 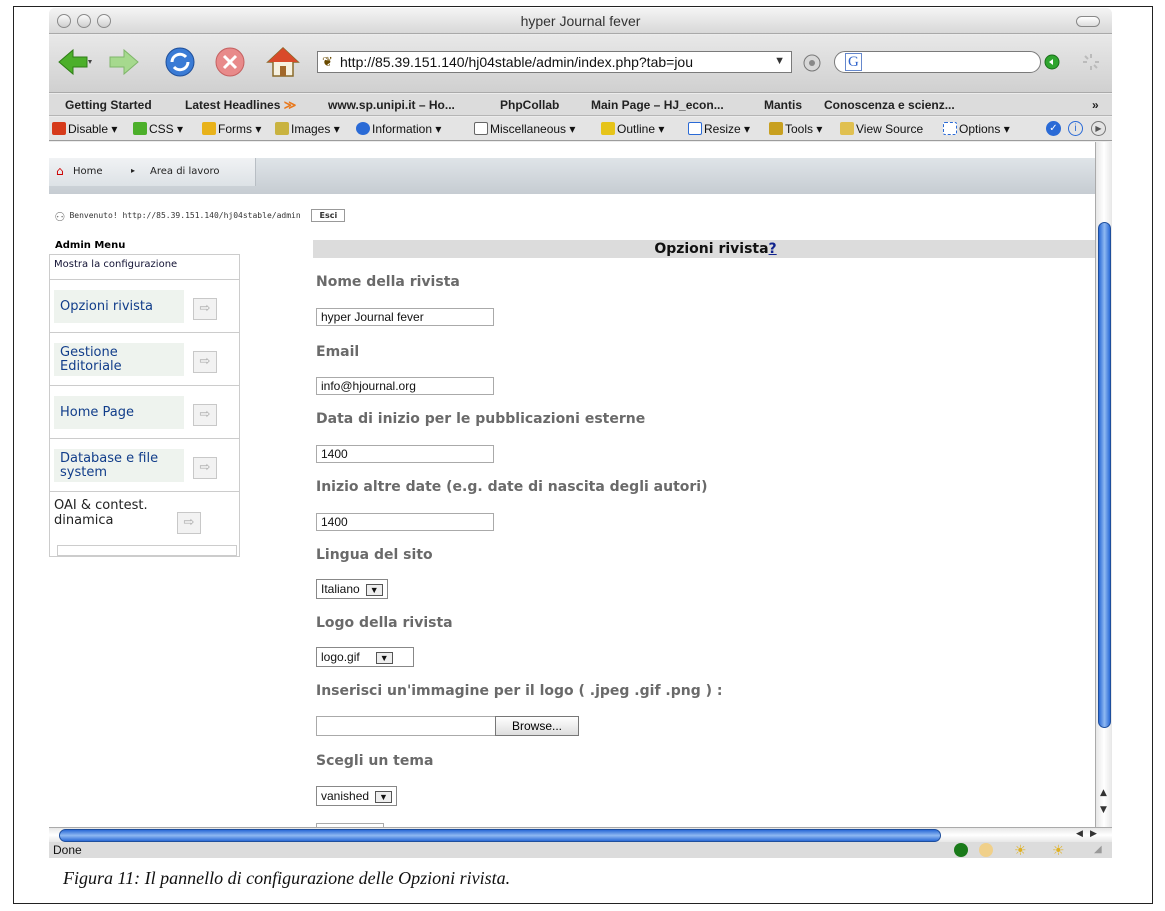 What do you see at coordinates (847, 128) in the screenshot?
I see `view-source-icon` at bounding box center [847, 128].